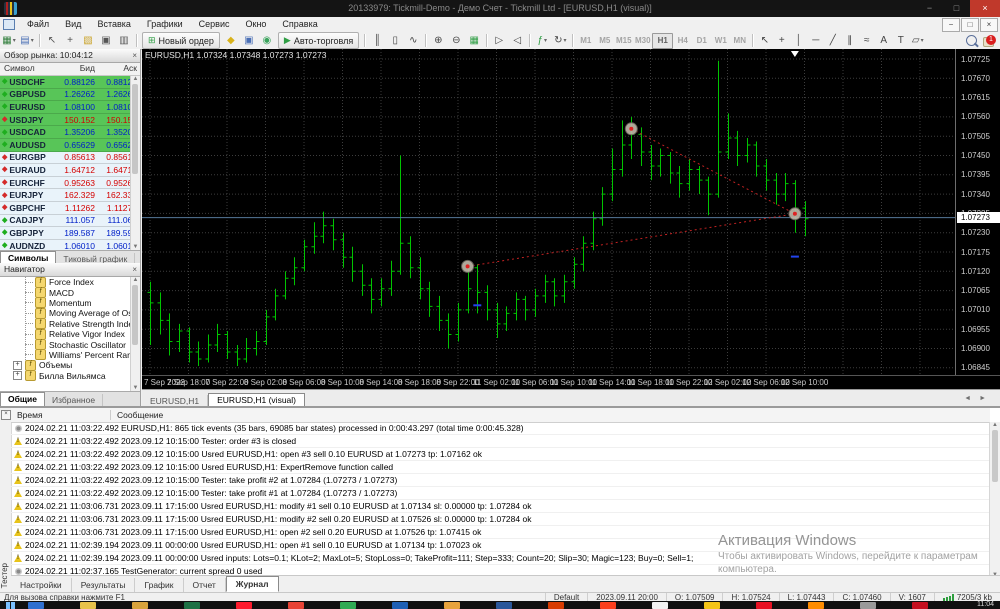 Image resolution: width=1000 pixels, height=609 pixels. What do you see at coordinates (517, 40) in the screenshot?
I see `chart-shift-button: ◁` at bounding box center [517, 40].